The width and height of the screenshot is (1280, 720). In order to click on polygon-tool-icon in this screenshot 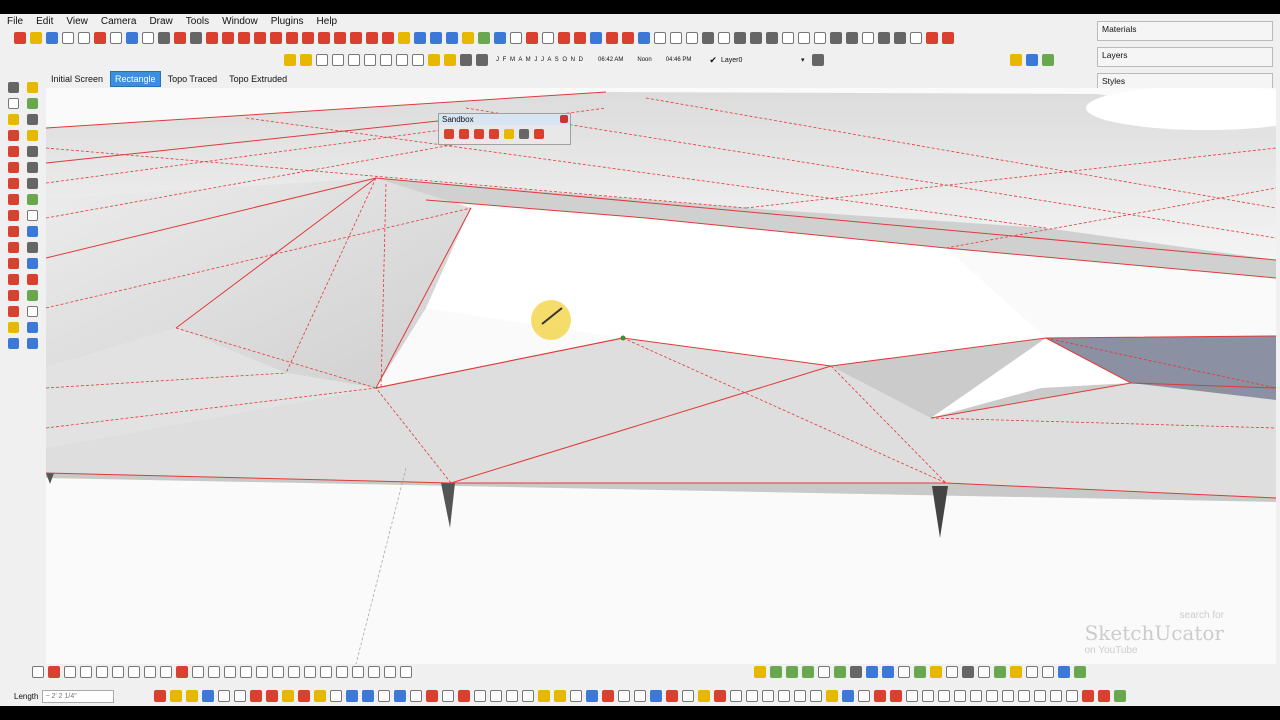, I will do `click(13, 199)`.